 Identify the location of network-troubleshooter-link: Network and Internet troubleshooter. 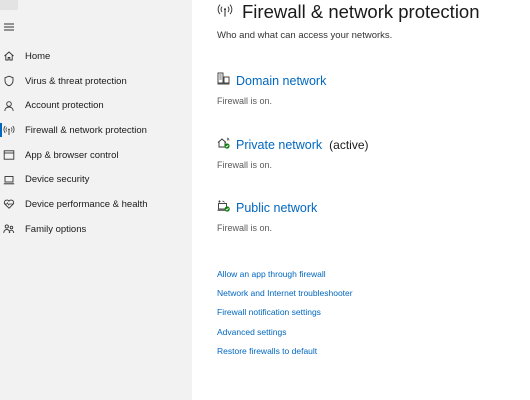
(285, 297).